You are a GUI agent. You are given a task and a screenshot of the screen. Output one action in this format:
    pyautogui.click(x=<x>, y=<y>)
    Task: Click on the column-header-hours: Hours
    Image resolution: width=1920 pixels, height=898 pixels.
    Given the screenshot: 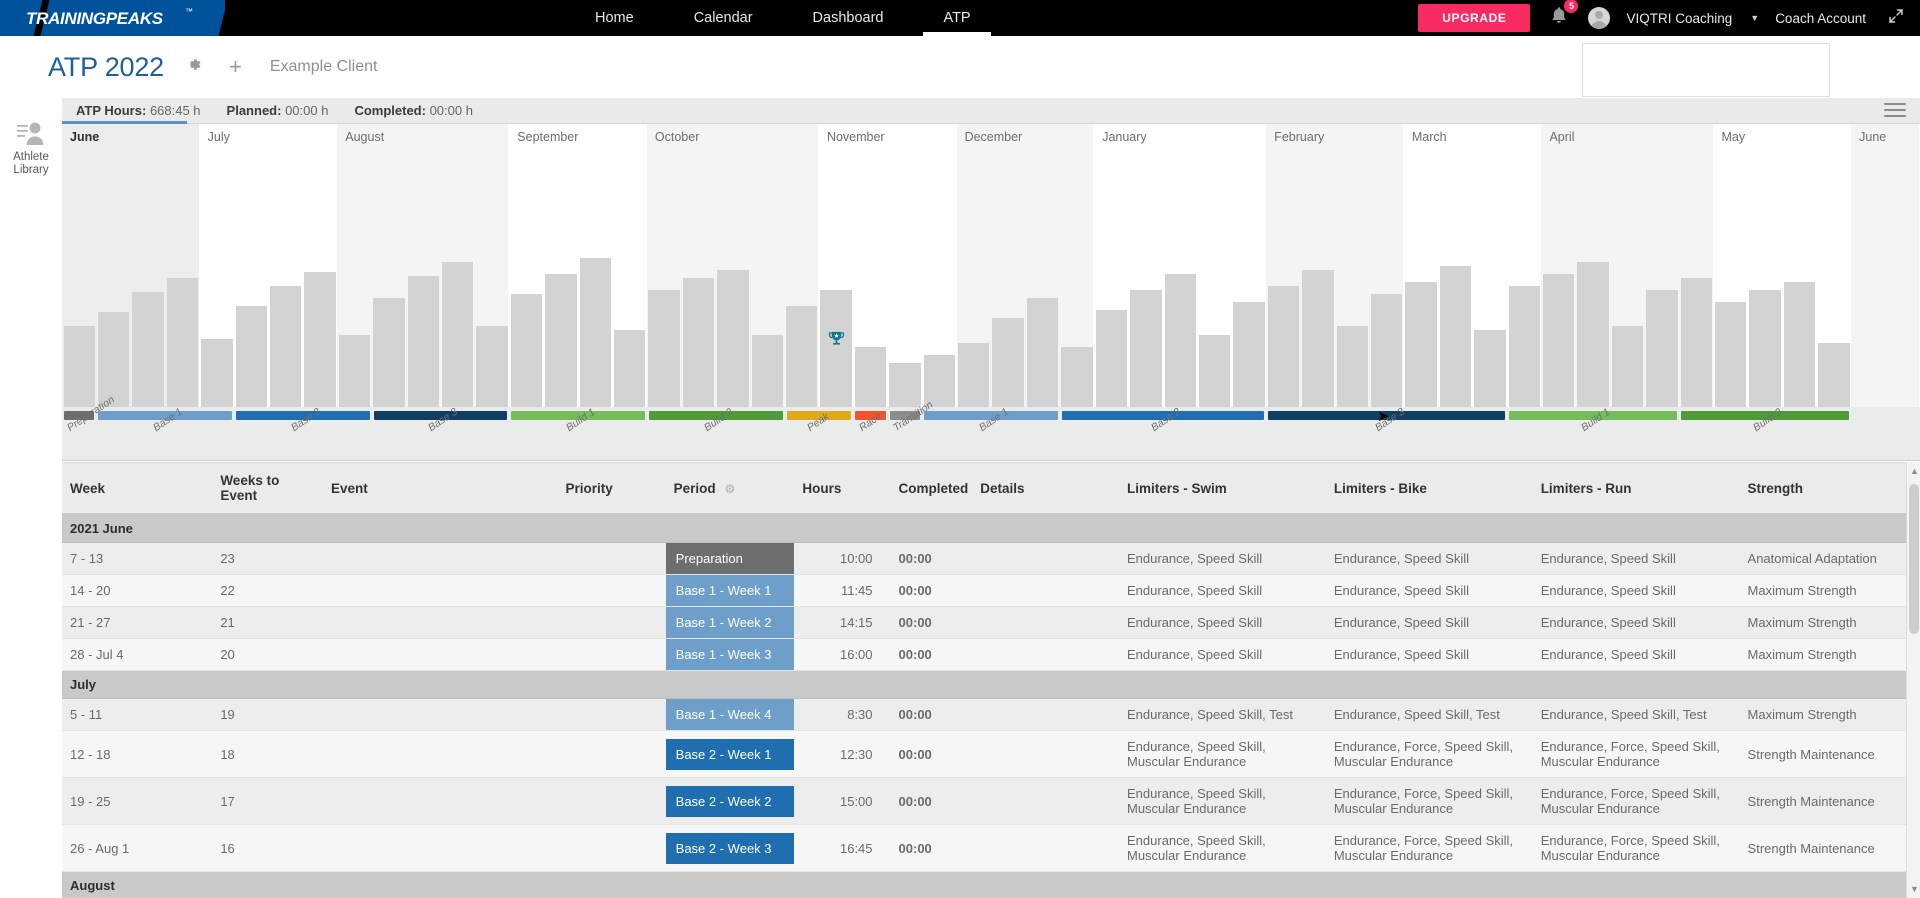 What is the action you would take?
    pyautogui.click(x=842, y=488)
    